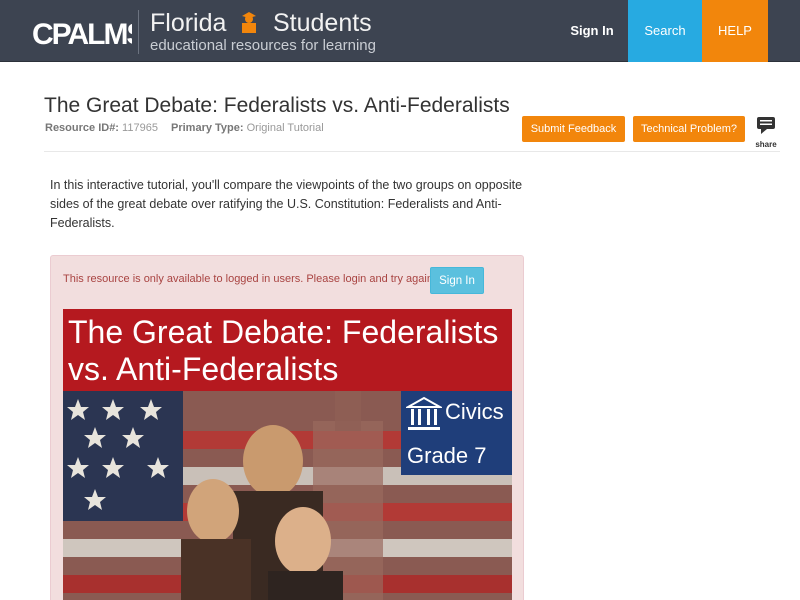 The image size is (800, 600). I want to click on alert-signin-button: Sign In, so click(457, 280).